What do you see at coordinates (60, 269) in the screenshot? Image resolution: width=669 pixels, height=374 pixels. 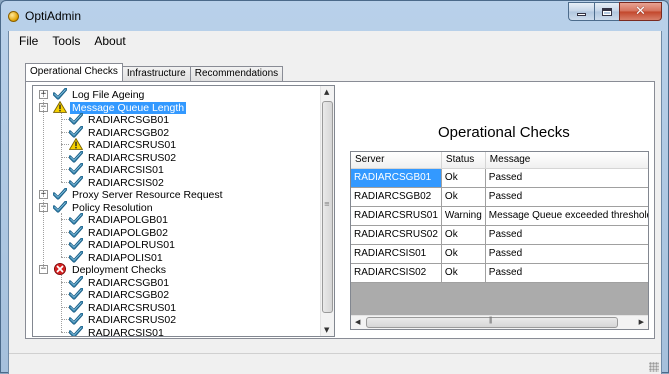 I see `error-icon` at bounding box center [60, 269].